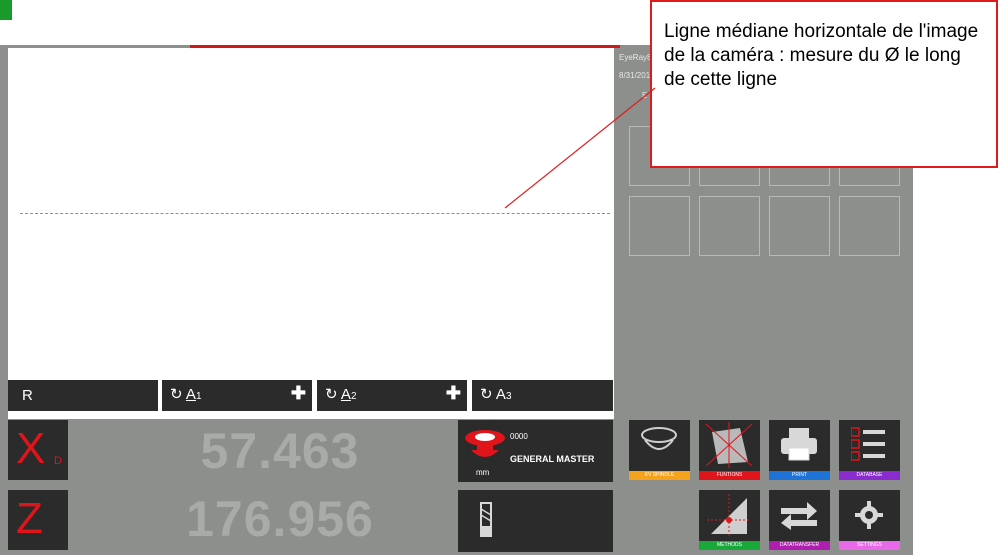 This screenshot has width=1001, height=556. What do you see at coordinates (869, 475) in the screenshot?
I see `database-label: DATABASE` at bounding box center [869, 475].